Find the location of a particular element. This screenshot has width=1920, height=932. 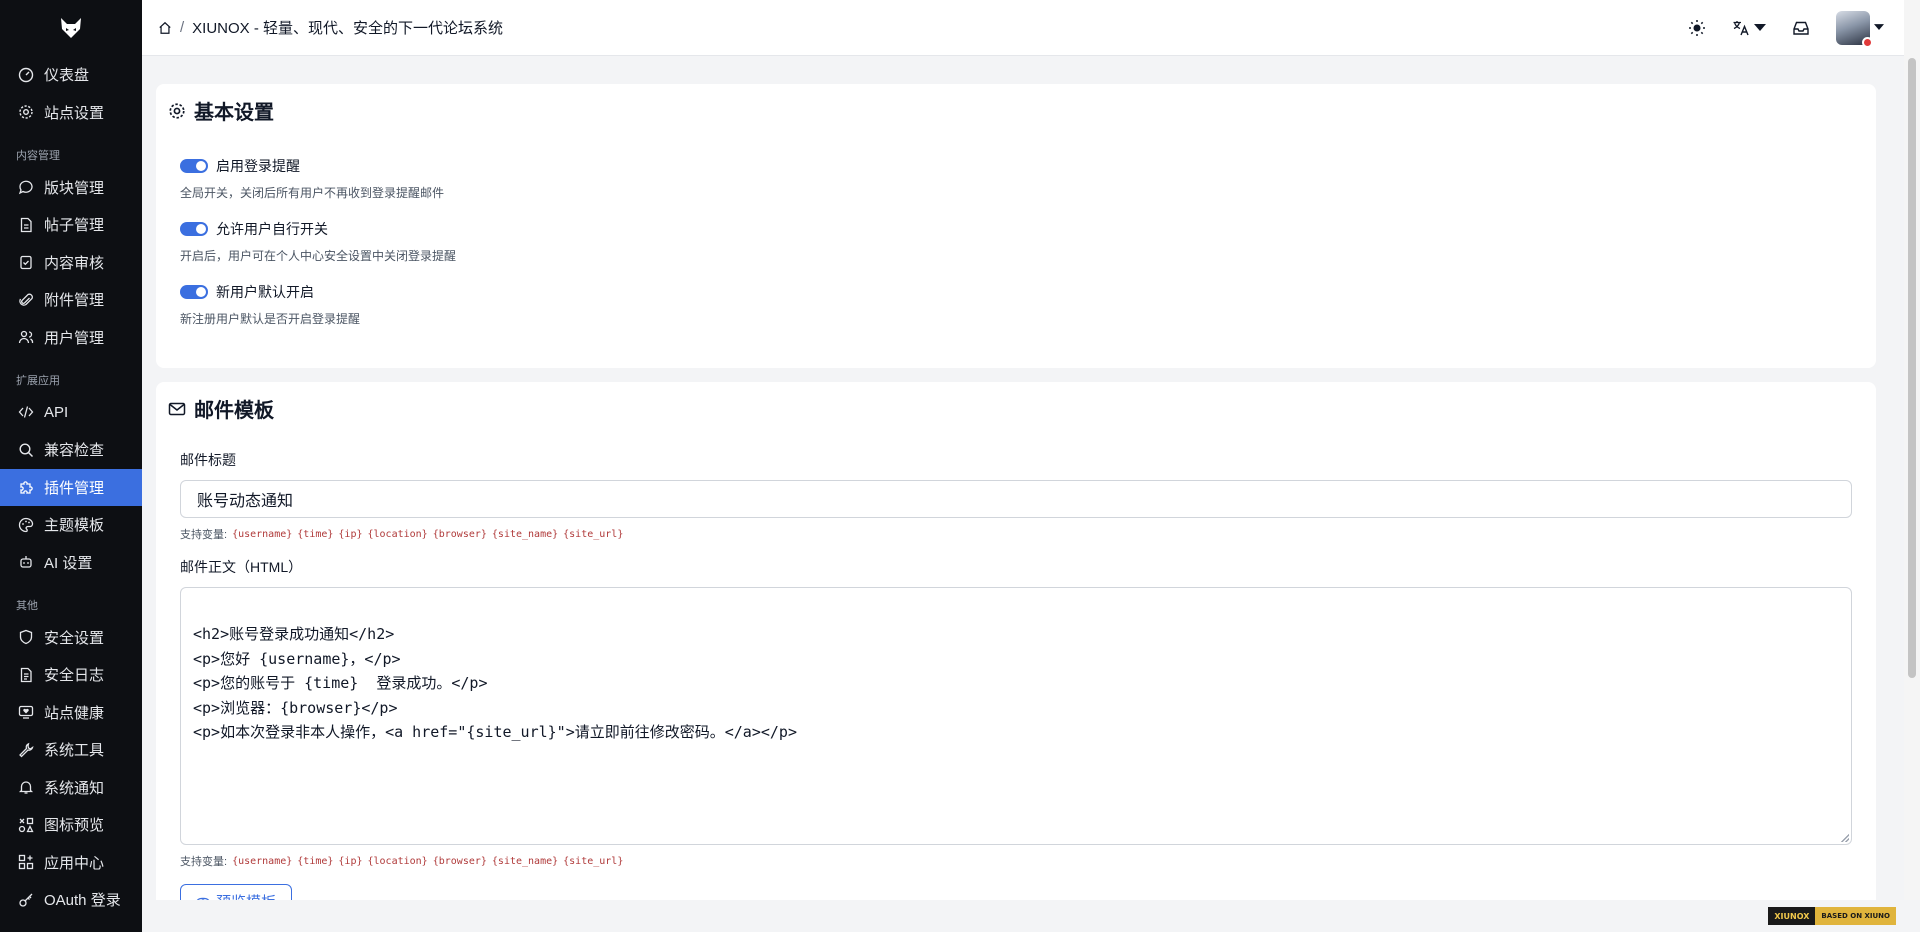

var-chip: {location} is located at coordinates (397, 861).